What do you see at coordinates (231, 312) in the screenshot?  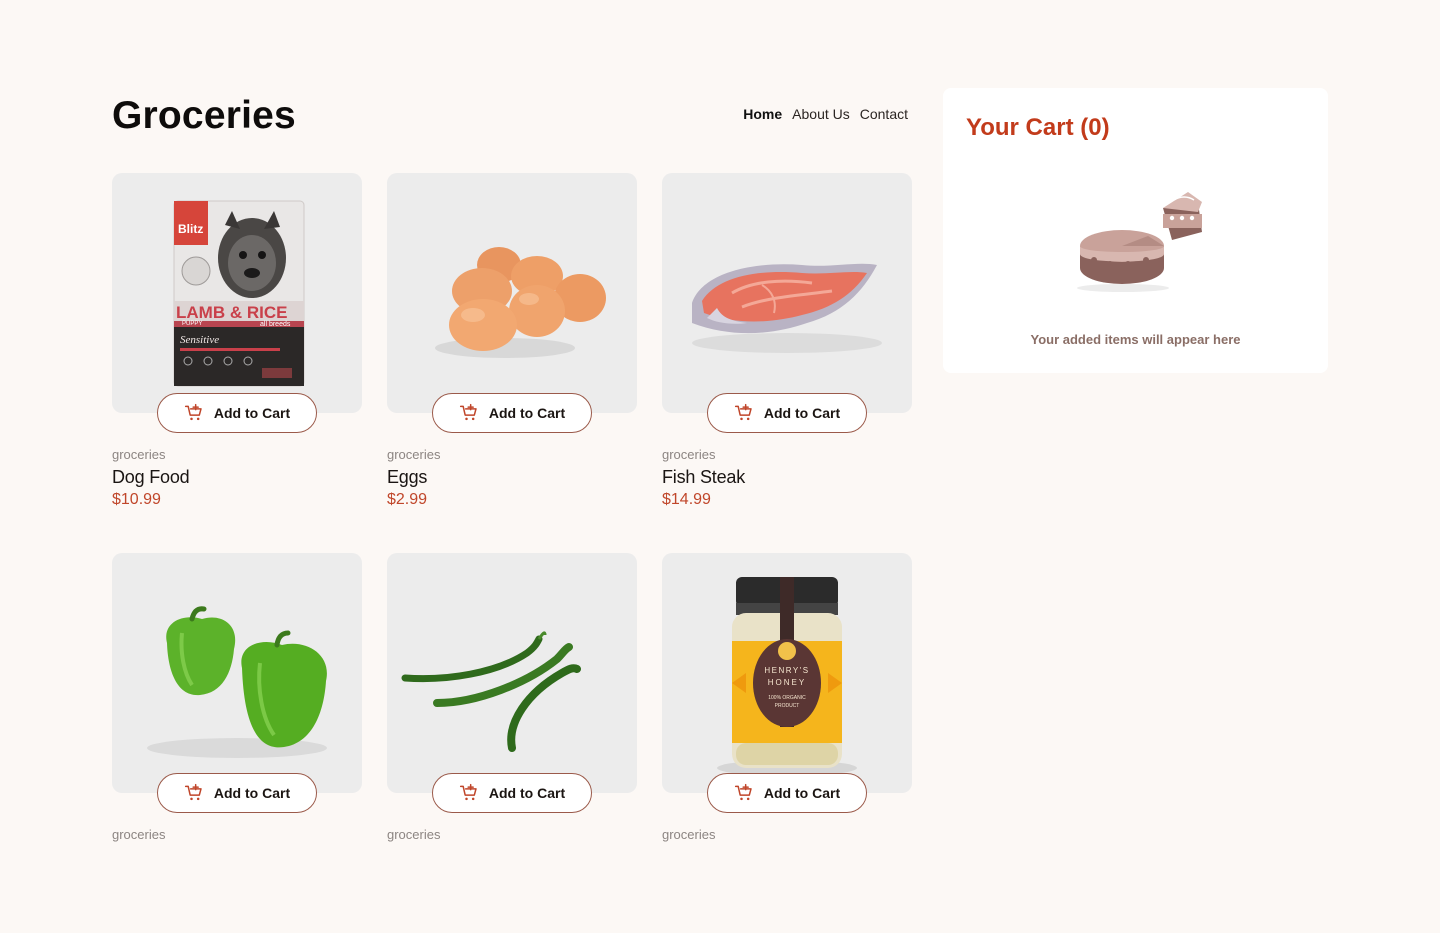 I see `dog-food-flavour: LAMB & RICE` at bounding box center [231, 312].